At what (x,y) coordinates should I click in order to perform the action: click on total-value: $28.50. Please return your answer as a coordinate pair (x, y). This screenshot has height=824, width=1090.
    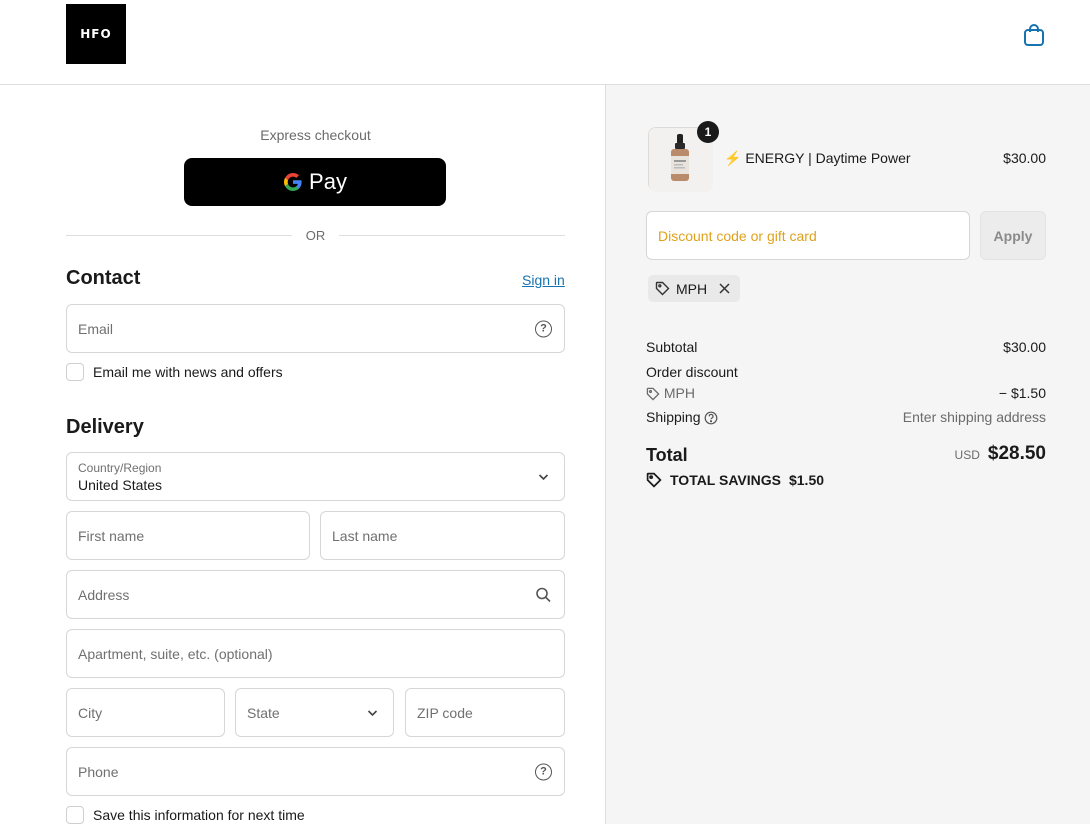
    Looking at the image, I should click on (1016, 453).